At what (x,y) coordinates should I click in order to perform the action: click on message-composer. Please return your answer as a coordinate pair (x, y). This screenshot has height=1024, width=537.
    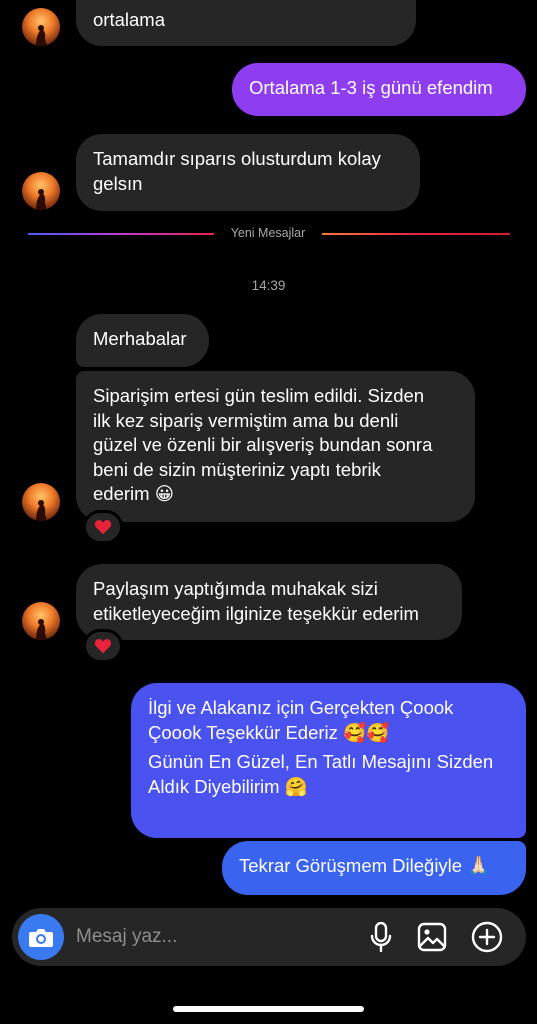
    Looking at the image, I should click on (269, 937).